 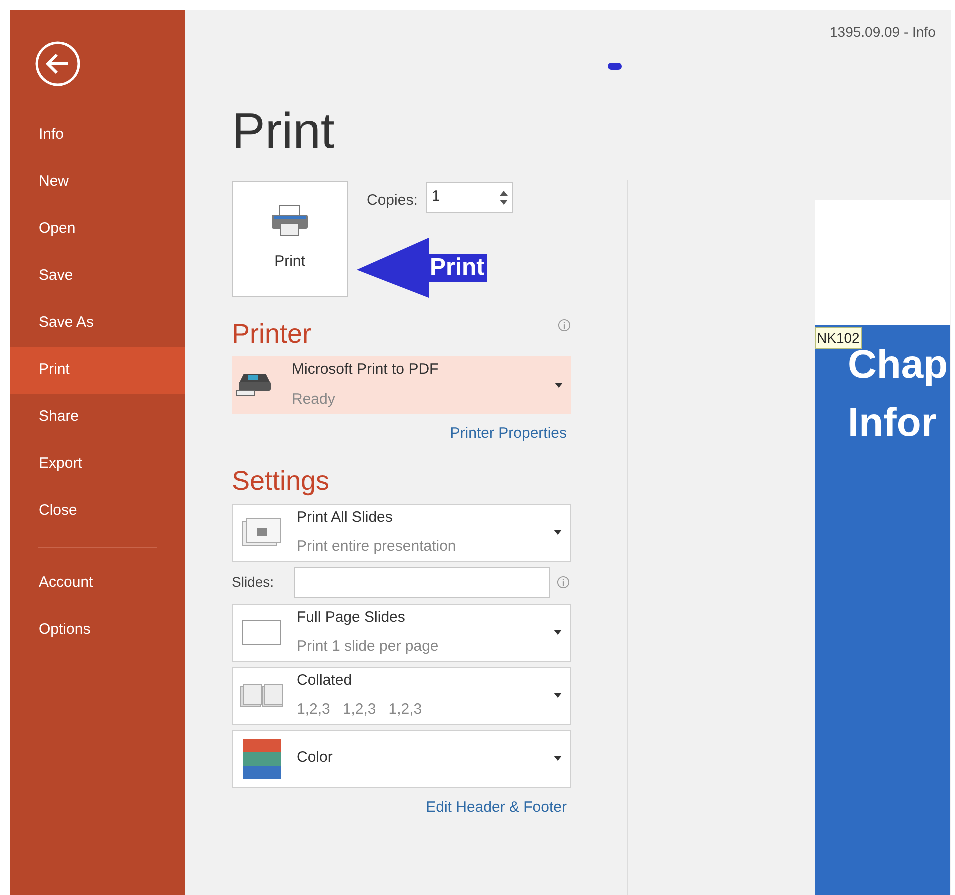 What do you see at coordinates (97, 583) in the screenshot?
I see `sidebar-item: Account` at bounding box center [97, 583].